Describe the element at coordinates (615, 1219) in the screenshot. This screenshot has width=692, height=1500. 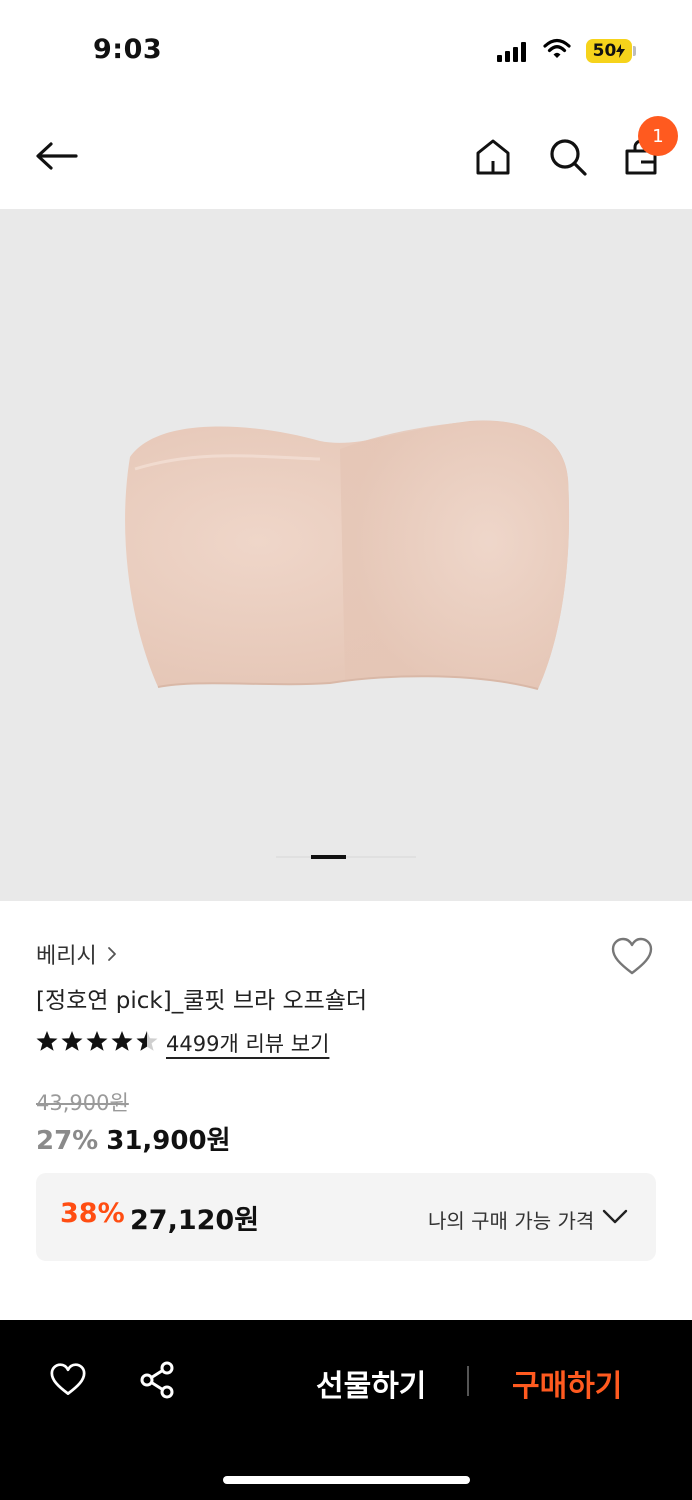
I see `chevron-down-icon` at that location.